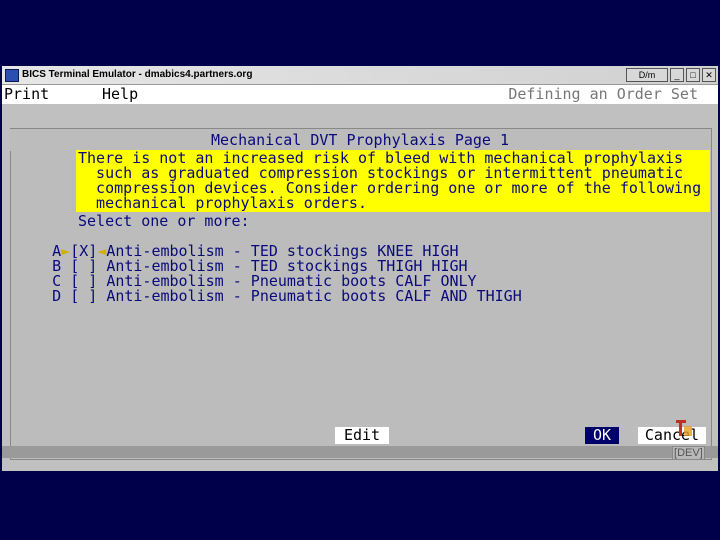 This screenshot has width=720, height=540. What do you see at coordinates (602, 435) in the screenshot?
I see `ok-button: OK` at bounding box center [602, 435].